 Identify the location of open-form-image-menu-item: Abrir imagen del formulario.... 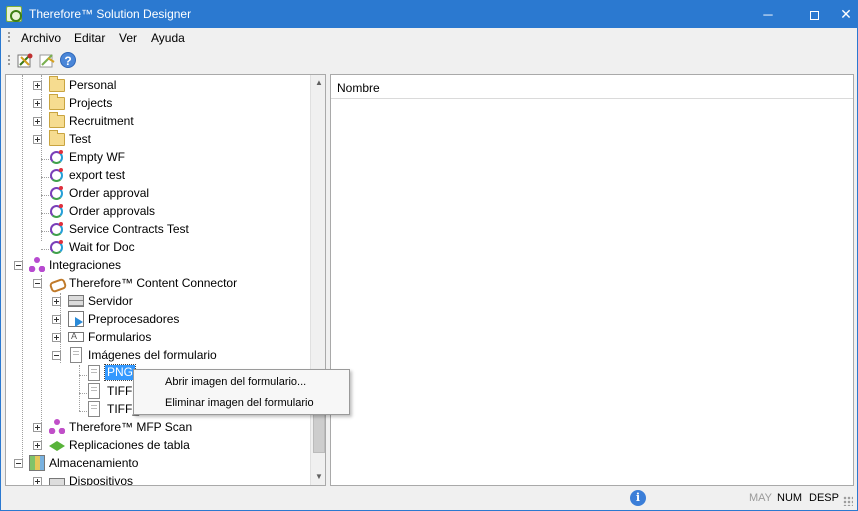
(241, 382).